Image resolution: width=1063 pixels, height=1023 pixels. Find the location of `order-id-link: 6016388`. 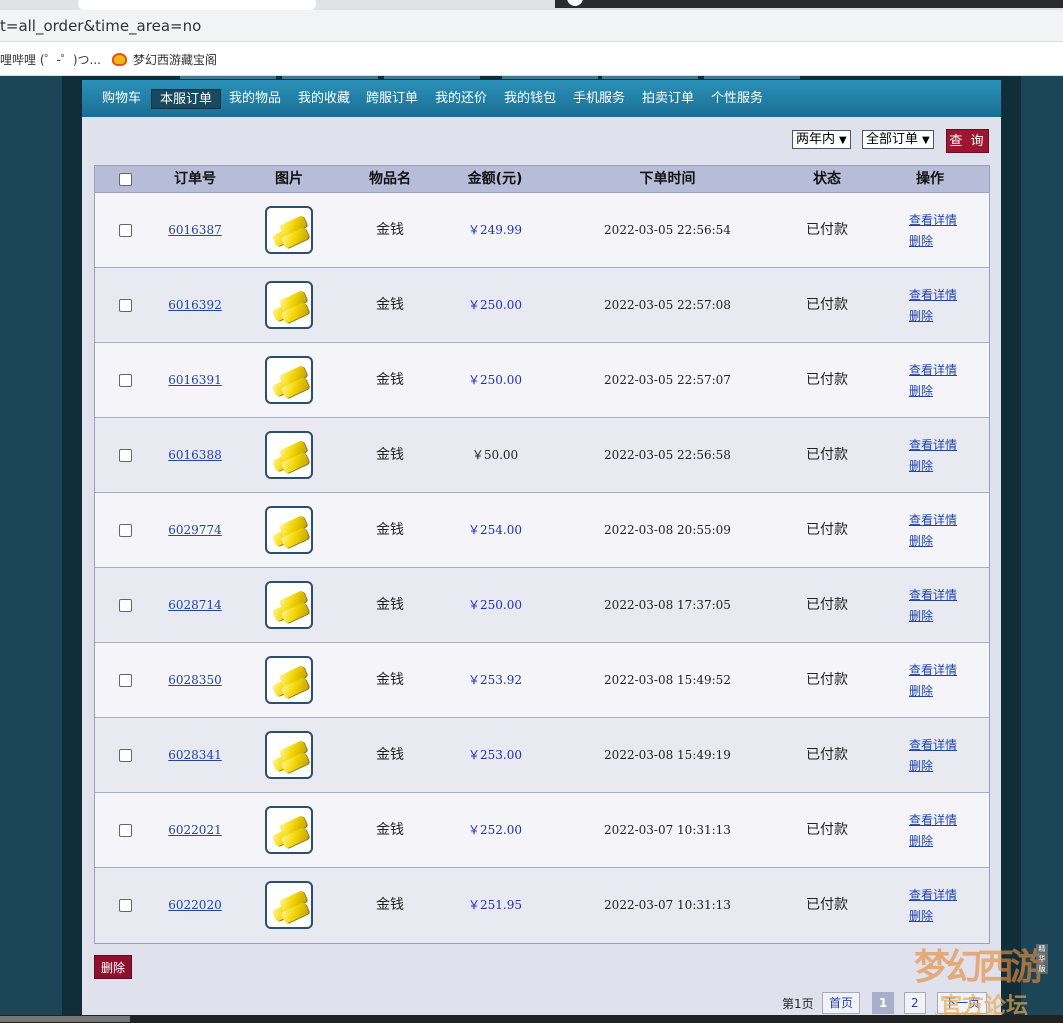

order-id-link: 6016388 is located at coordinates (195, 455).